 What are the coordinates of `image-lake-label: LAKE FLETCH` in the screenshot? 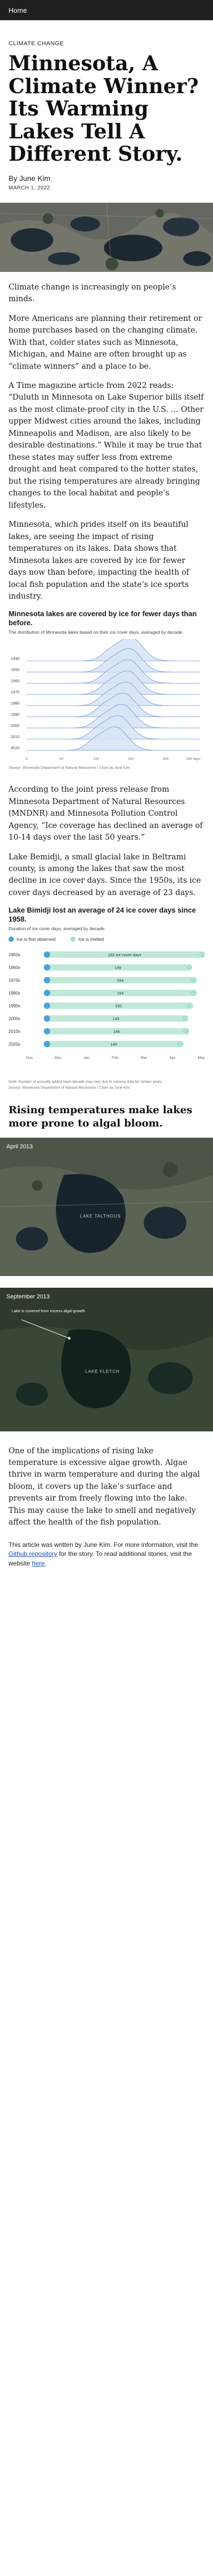 It's located at (102, 1371).